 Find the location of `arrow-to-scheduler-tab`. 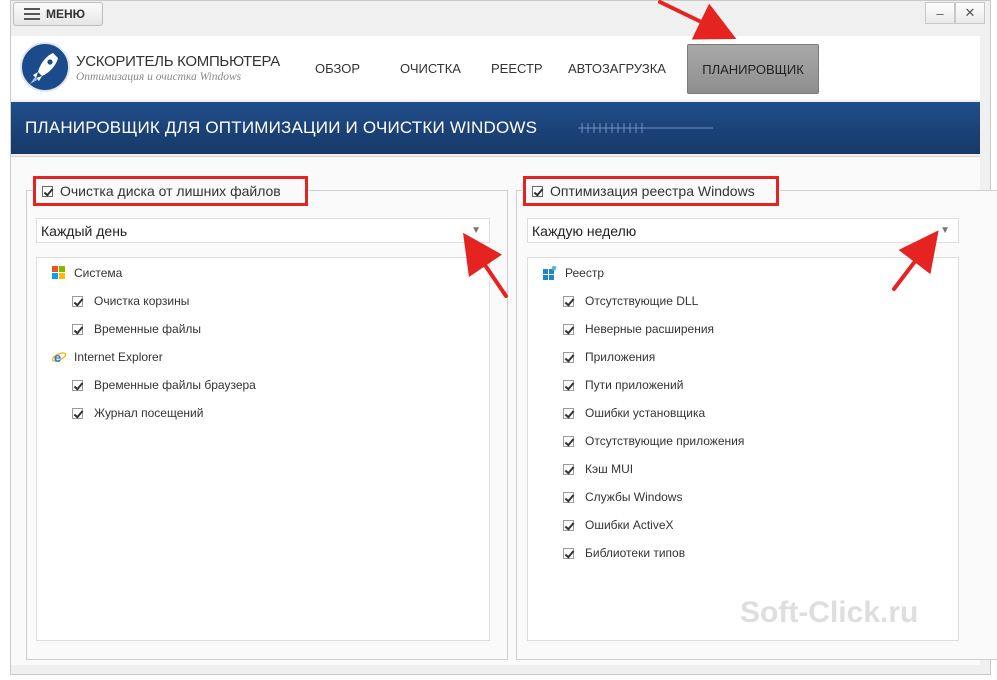

arrow-to-scheduler-tab is located at coordinates (697, 20).